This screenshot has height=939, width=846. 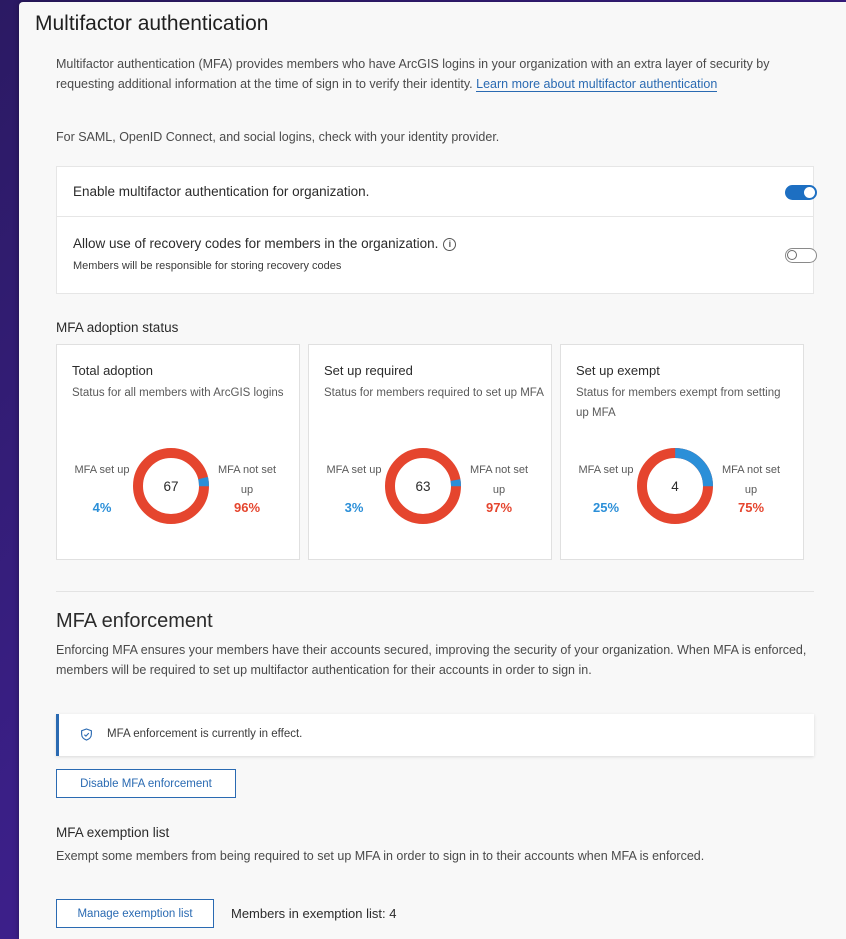 I want to click on manage-exemption-list-button: Manage exemption list, so click(x=135, y=913).